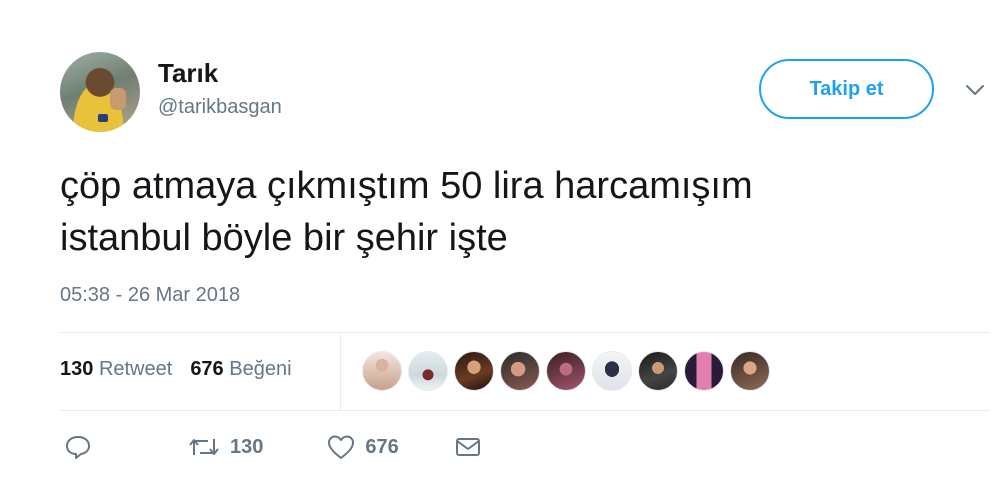 Image resolution: width=996 pixels, height=498 pixels. I want to click on retweet-stat-label: Retweet, so click(135, 369).